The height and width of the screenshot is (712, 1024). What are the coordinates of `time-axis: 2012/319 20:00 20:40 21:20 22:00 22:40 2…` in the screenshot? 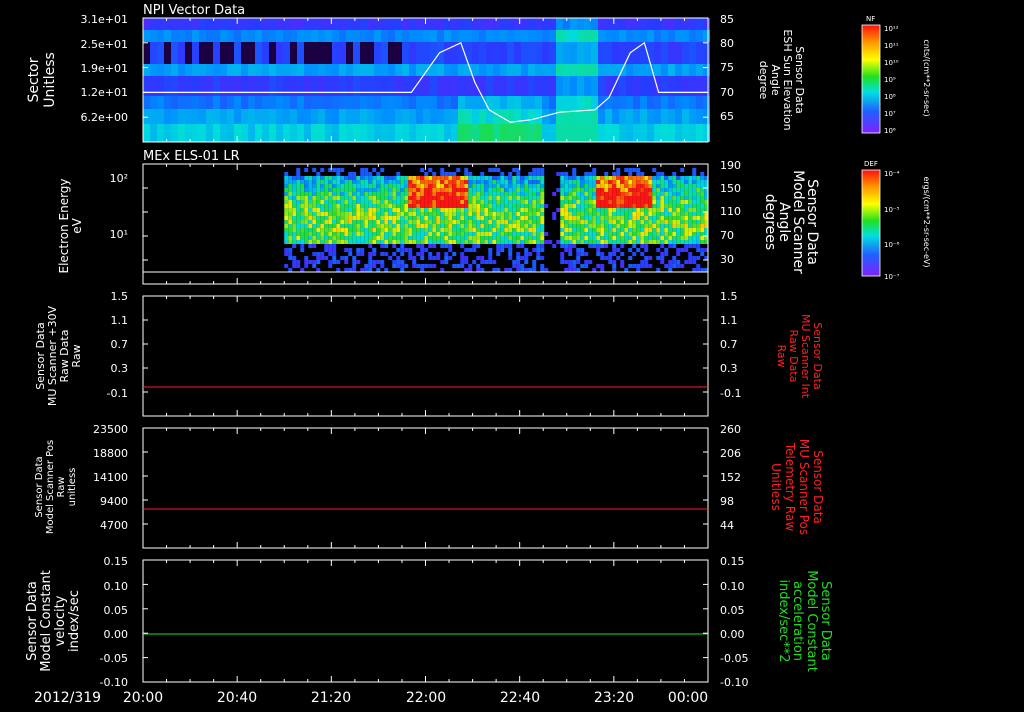 It's located at (371, 698).